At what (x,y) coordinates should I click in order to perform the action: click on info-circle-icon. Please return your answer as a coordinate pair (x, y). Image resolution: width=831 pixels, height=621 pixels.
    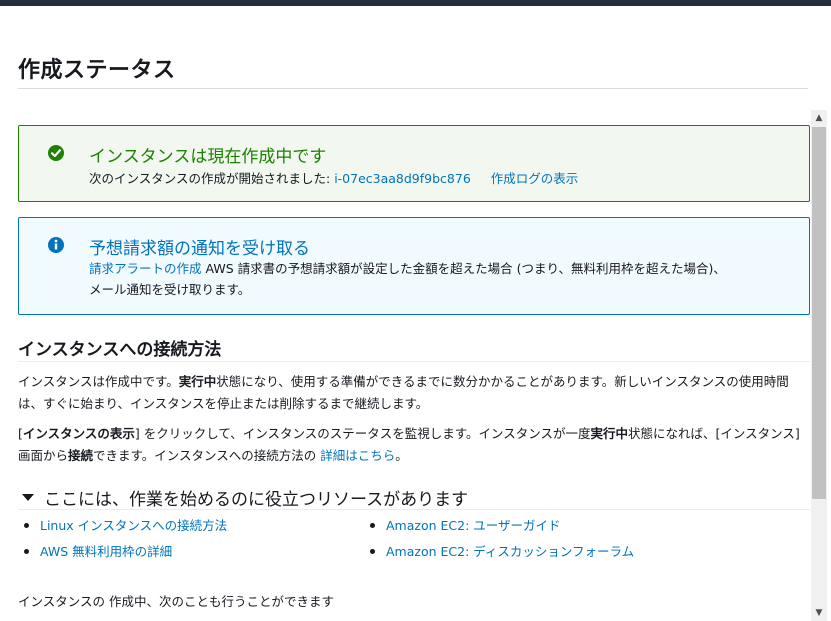
    Looking at the image, I should click on (56, 245).